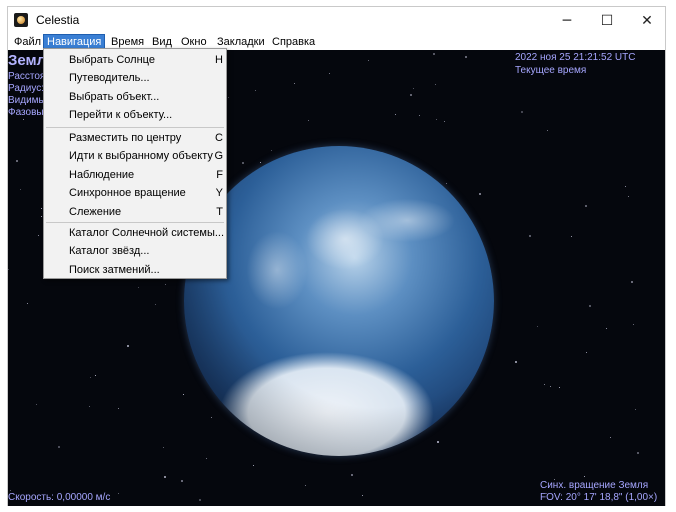 This screenshot has height=512, width=676. What do you see at coordinates (219, 60) in the screenshot?
I see `menu-item-shortcut: H` at bounding box center [219, 60].